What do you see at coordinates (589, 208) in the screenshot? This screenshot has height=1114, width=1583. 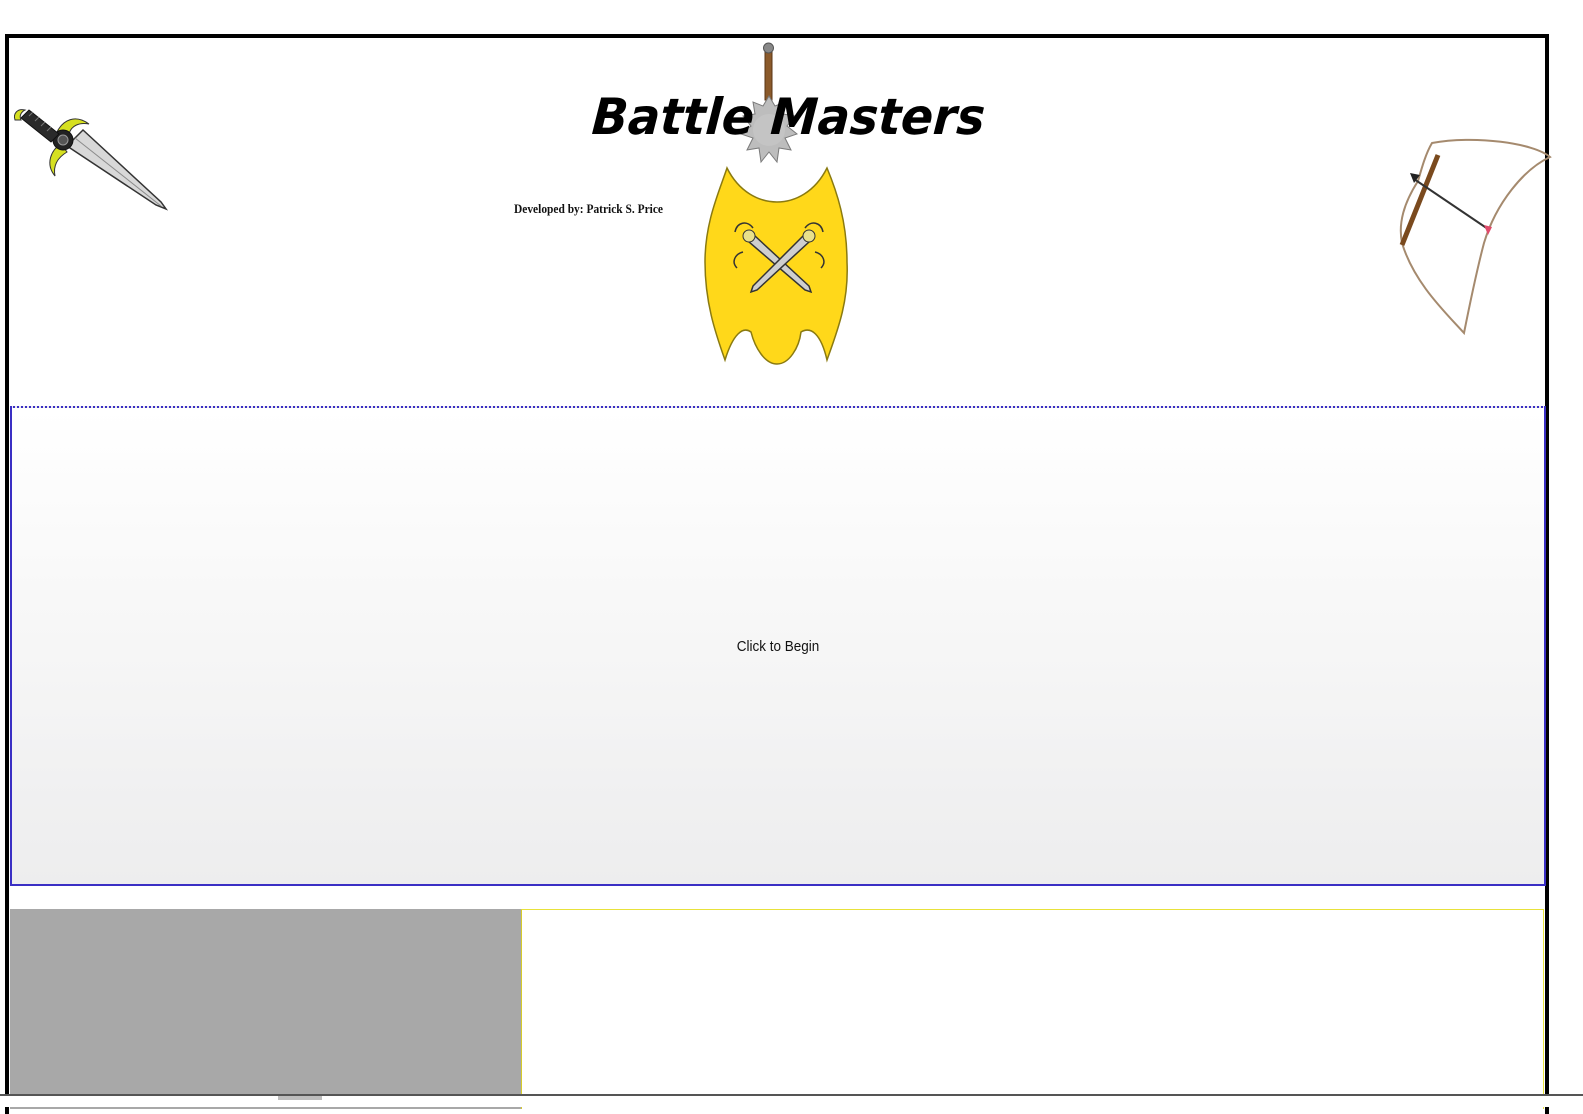 I see `developer-credit: Developed by: Patrick S. Price` at bounding box center [589, 208].